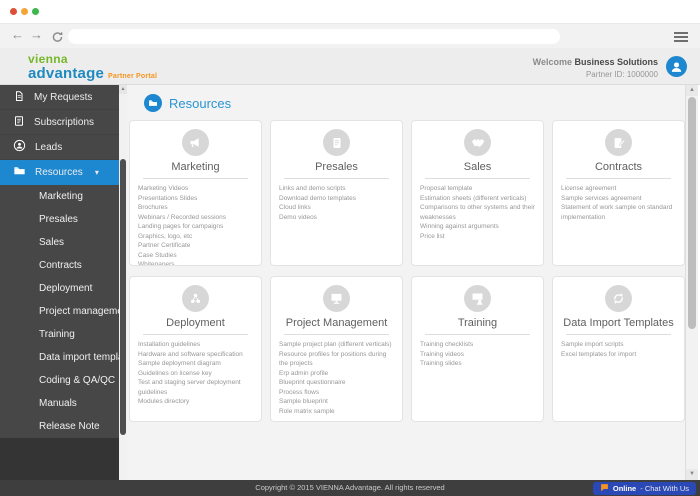  What do you see at coordinates (59, 265) in the screenshot?
I see `sidebar-subitem-contracts: Contracts` at bounding box center [59, 265].